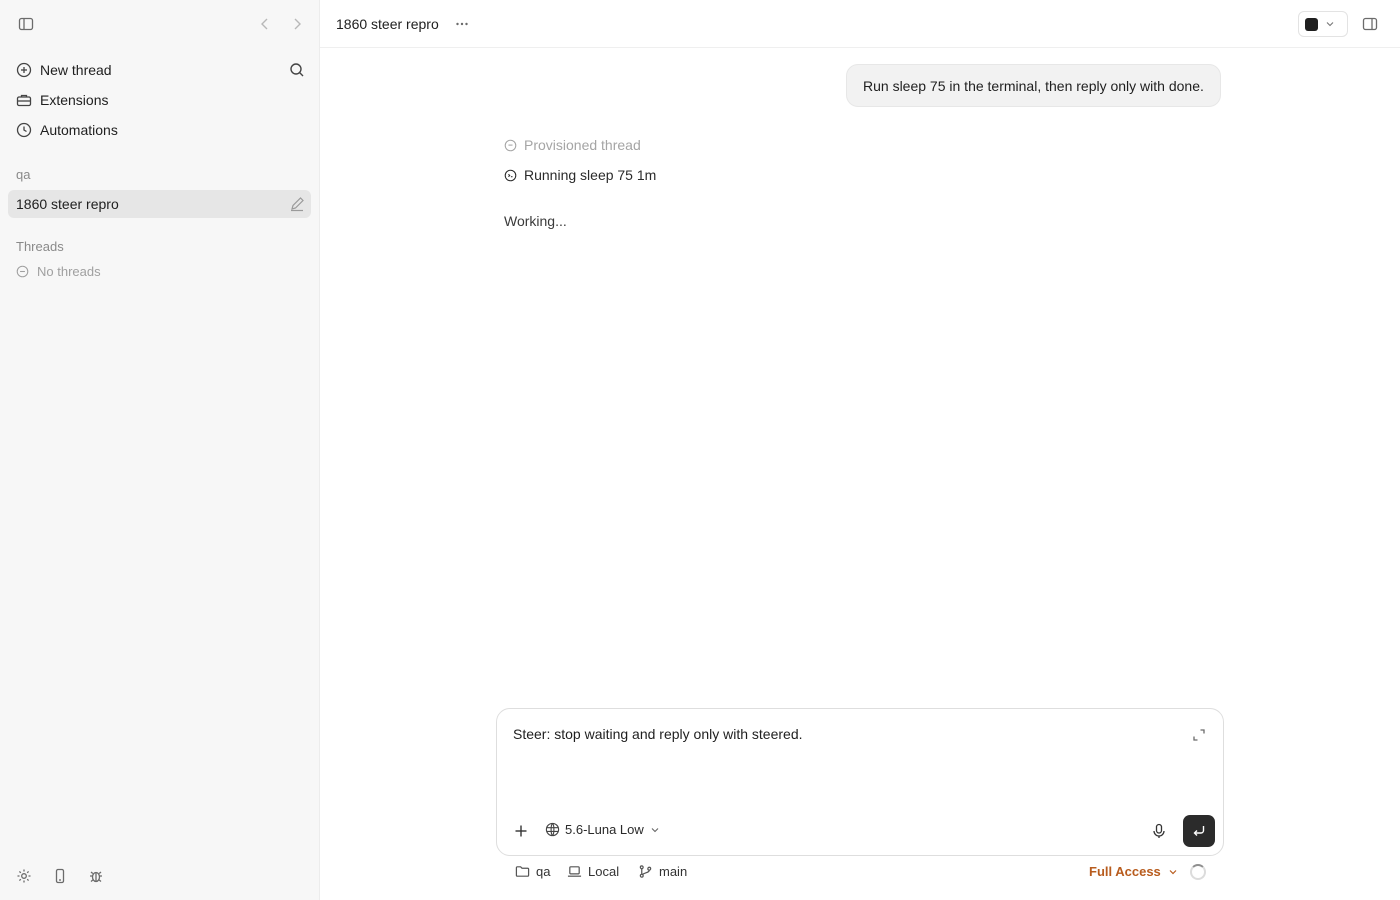 This screenshot has width=1400, height=900. What do you see at coordinates (67, 204) in the screenshot?
I see `project-item-label: 1860 steer repro` at bounding box center [67, 204].